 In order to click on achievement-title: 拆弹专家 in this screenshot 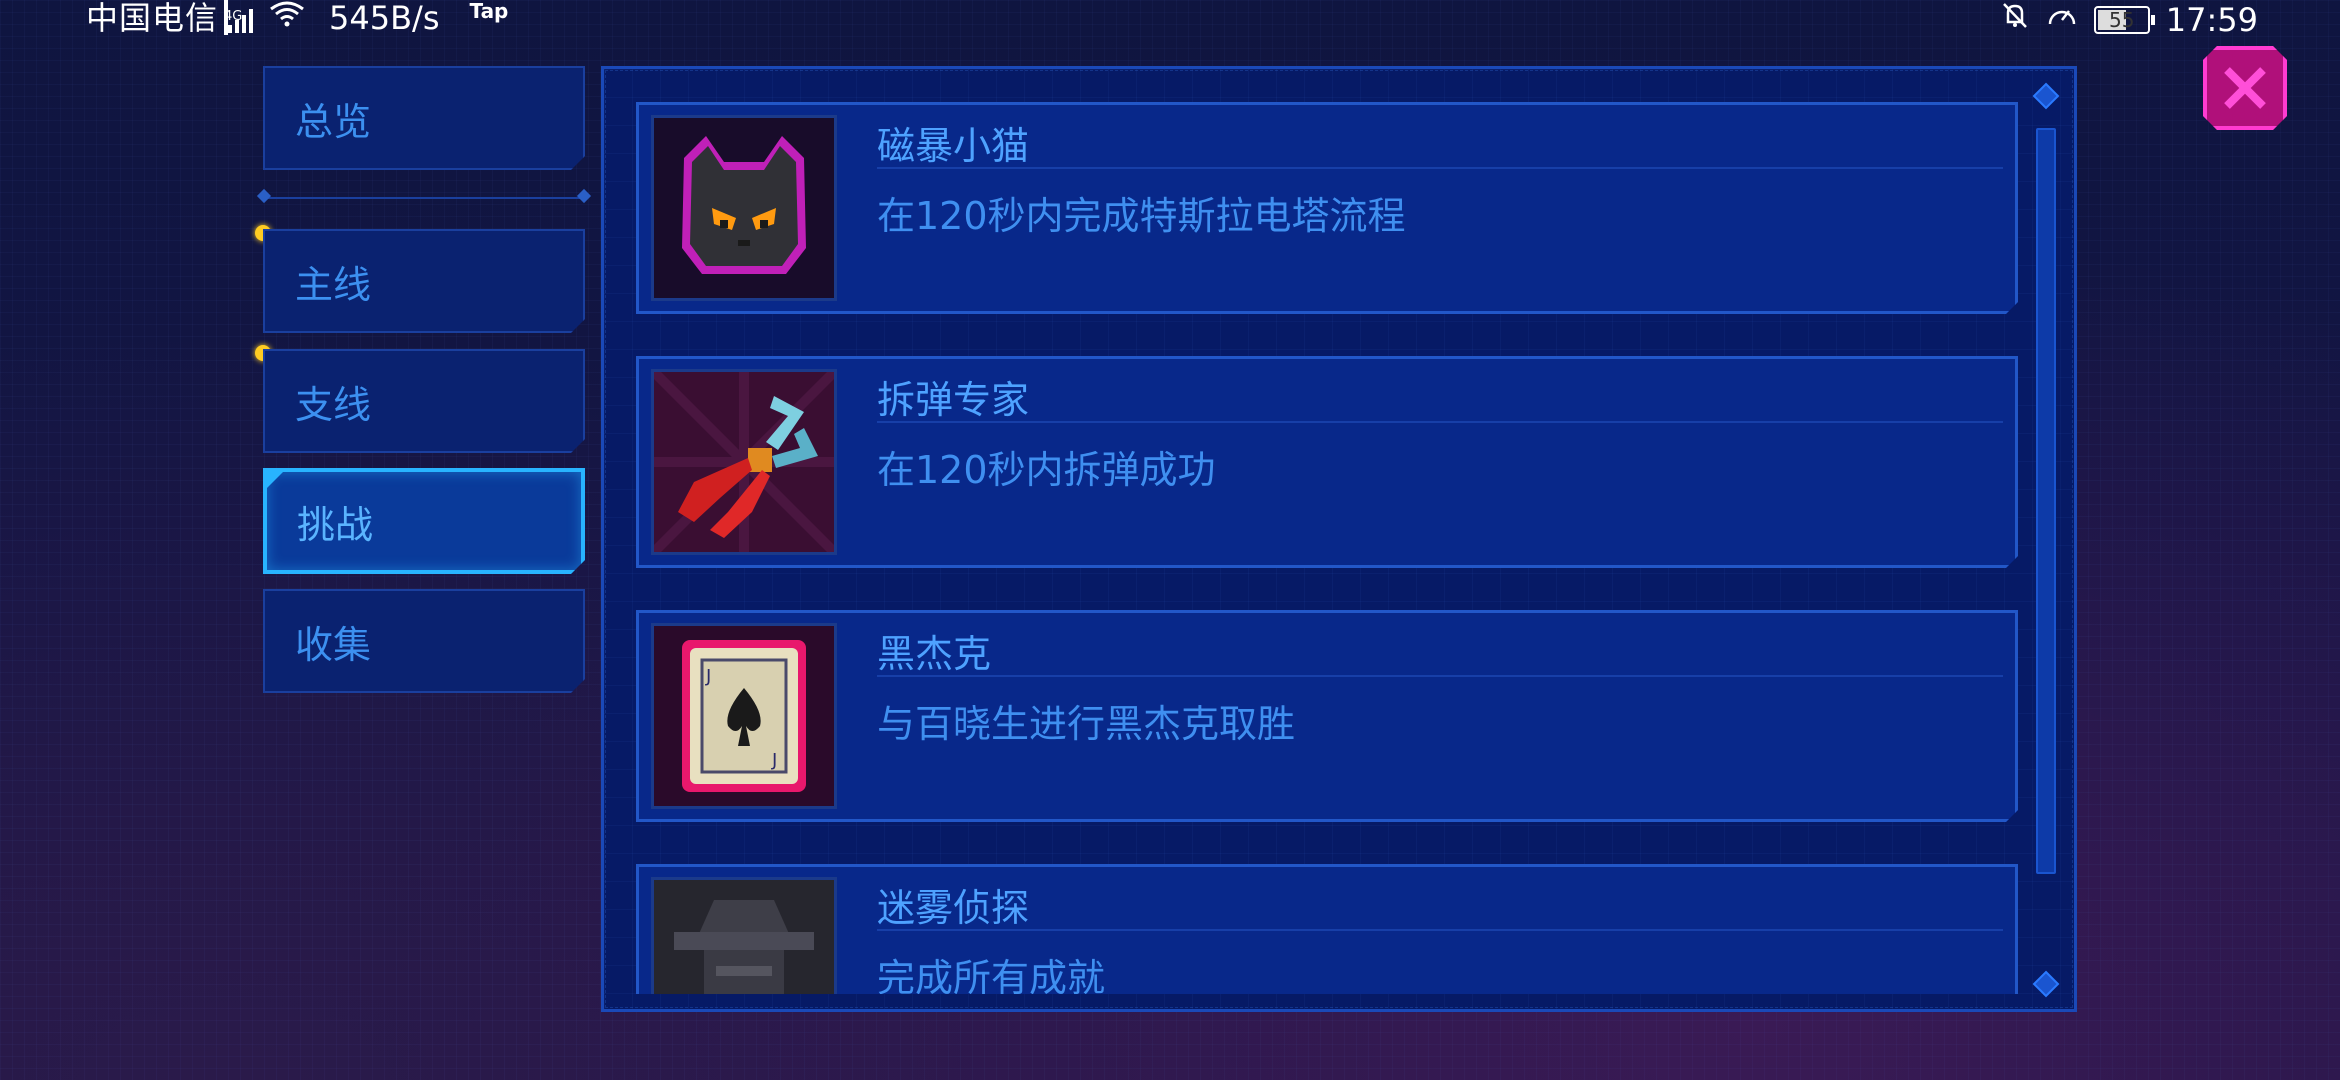, I will do `click(953, 400)`.